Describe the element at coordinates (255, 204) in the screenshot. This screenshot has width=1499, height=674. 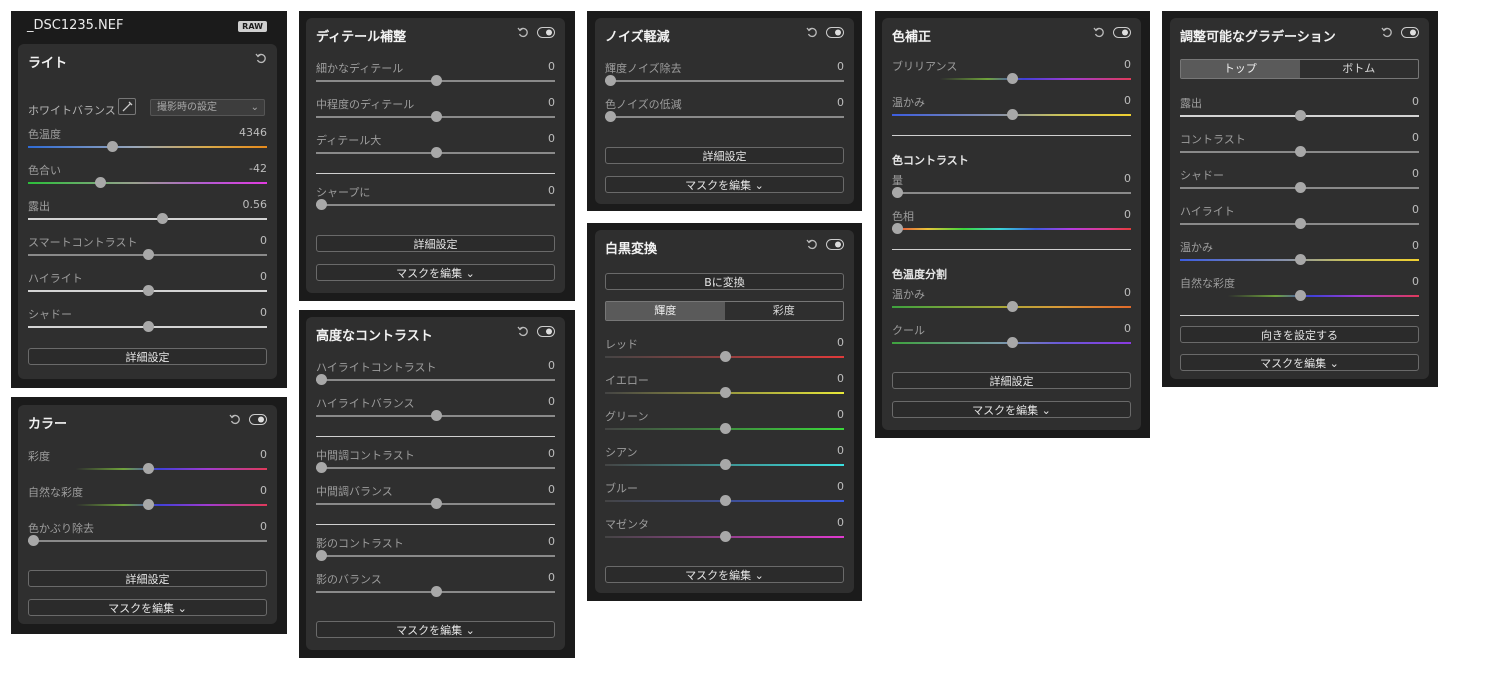
I see `slider-value: 0.56` at that location.